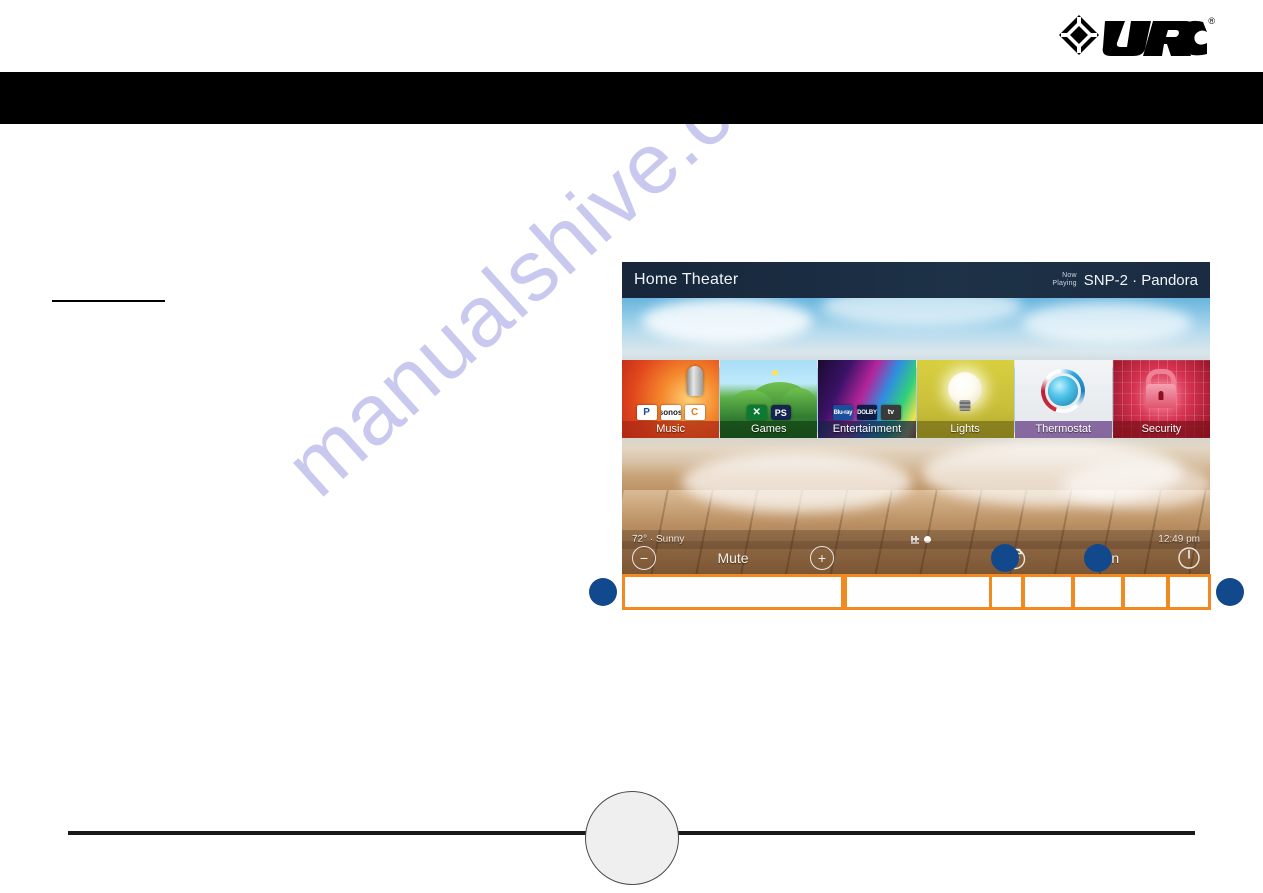 The height and width of the screenshot is (893, 1263). Describe the element at coordinates (842, 412) in the screenshot. I see `bluray-icon: Blu-ray` at that location.